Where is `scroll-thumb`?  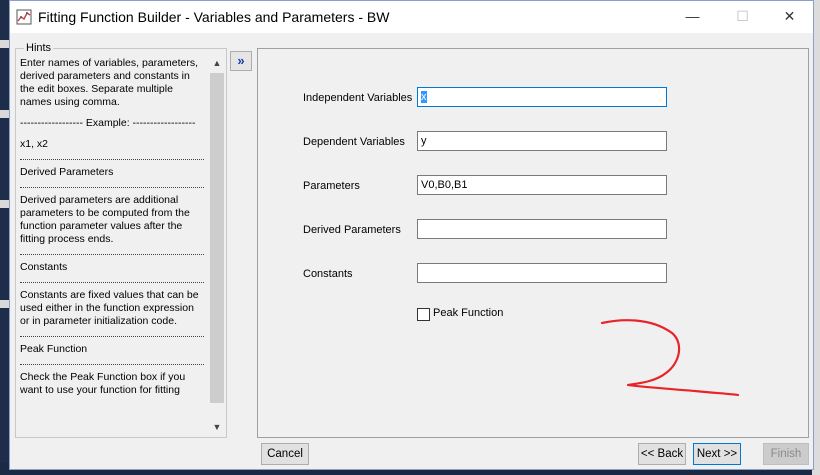 scroll-thumb is located at coordinates (217, 238).